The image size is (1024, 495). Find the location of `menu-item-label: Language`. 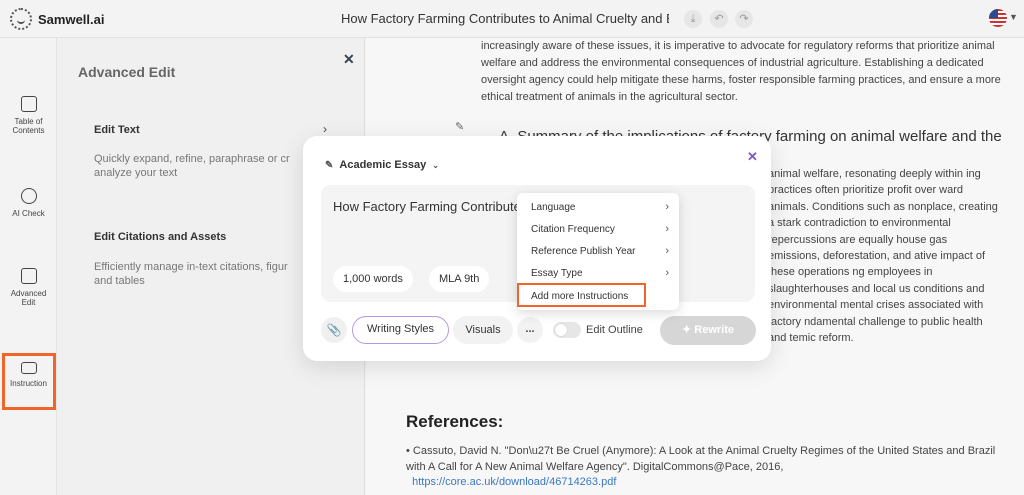

menu-item-label: Language is located at coordinates (553, 207).